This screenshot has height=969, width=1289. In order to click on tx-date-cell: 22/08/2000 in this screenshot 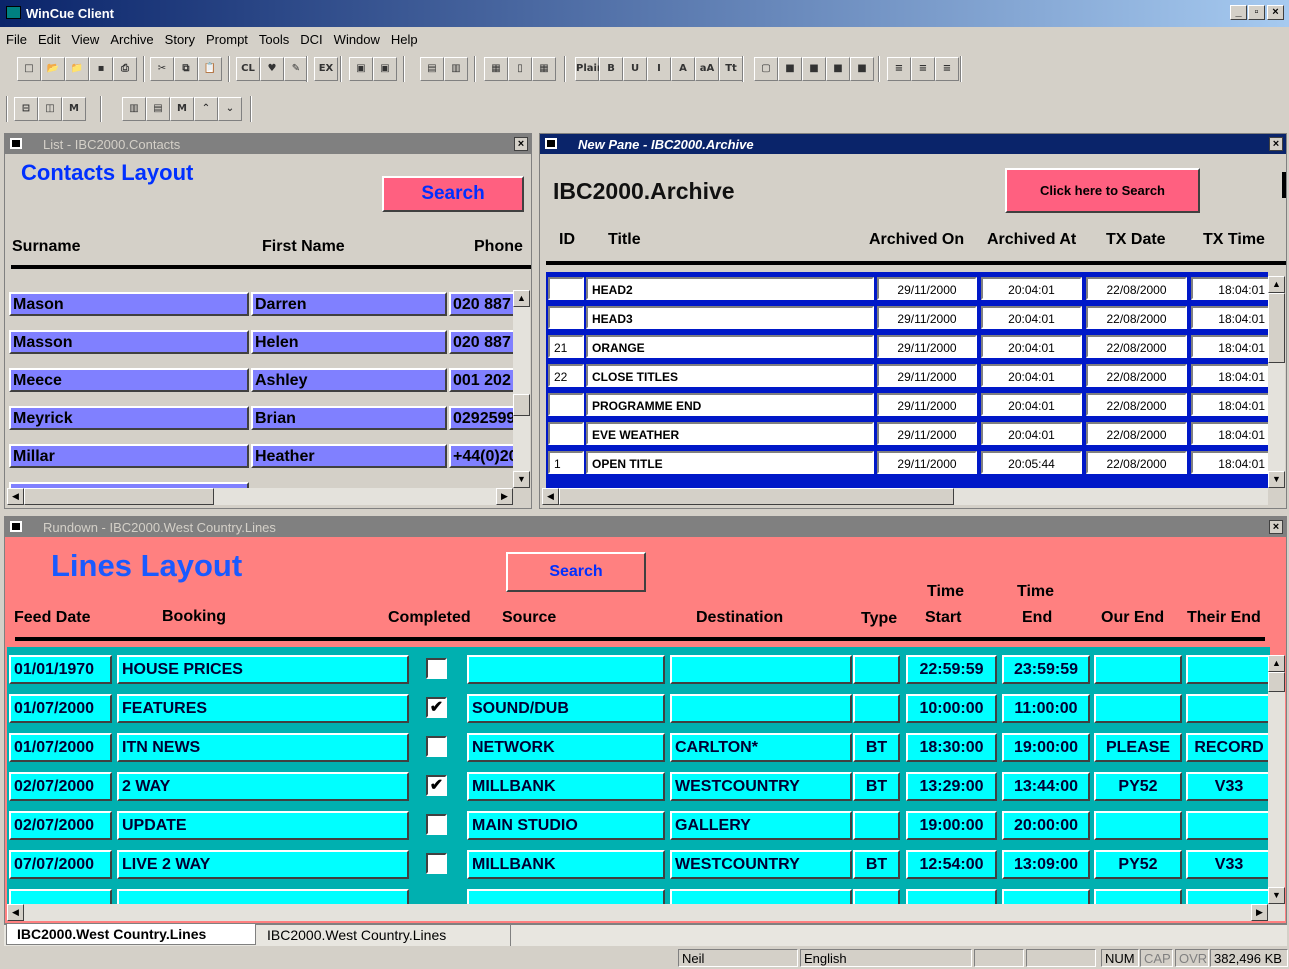, I will do `click(1136, 404)`.